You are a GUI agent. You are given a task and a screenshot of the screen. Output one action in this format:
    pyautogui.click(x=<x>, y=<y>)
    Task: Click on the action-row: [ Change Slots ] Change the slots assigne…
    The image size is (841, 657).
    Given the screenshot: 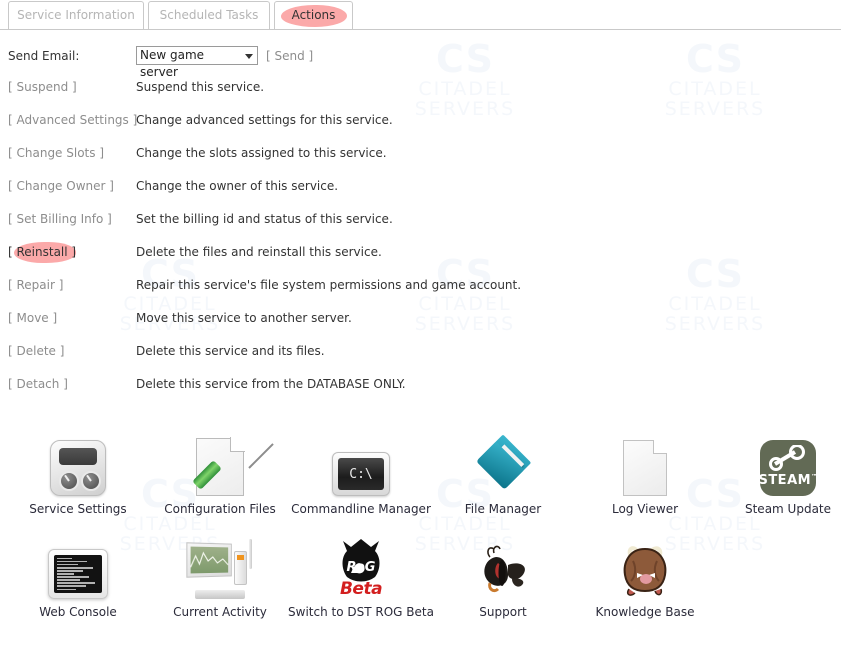 What is the action you would take?
    pyautogui.click(x=418, y=162)
    